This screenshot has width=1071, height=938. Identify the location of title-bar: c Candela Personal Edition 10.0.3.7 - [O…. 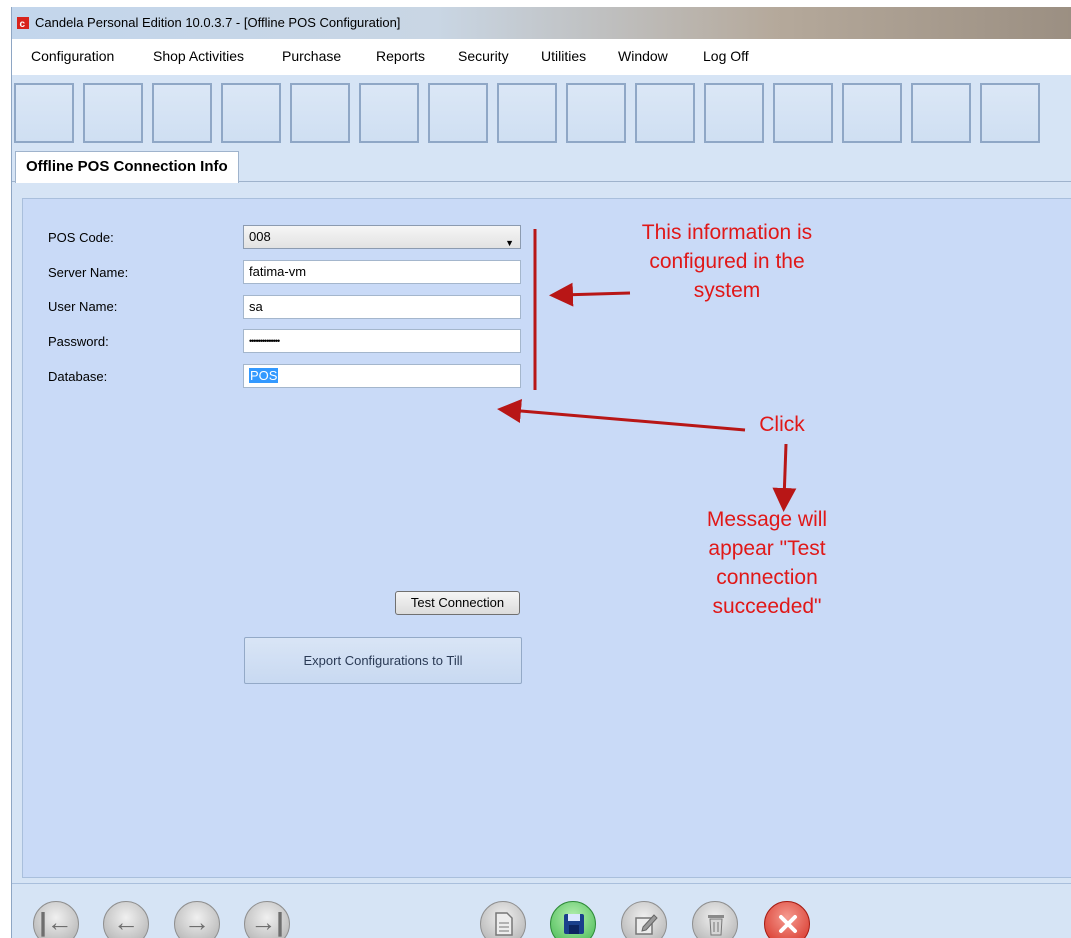
(541, 23).